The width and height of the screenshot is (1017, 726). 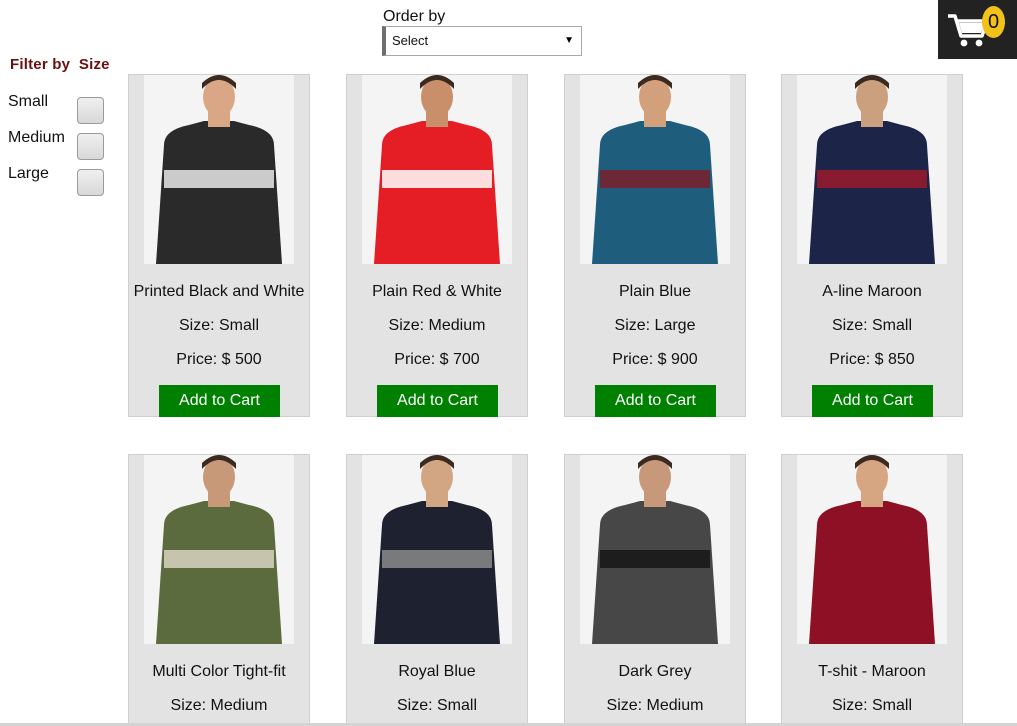 What do you see at coordinates (872, 671) in the screenshot?
I see `product-name: T-shit - Maroon` at bounding box center [872, 671].